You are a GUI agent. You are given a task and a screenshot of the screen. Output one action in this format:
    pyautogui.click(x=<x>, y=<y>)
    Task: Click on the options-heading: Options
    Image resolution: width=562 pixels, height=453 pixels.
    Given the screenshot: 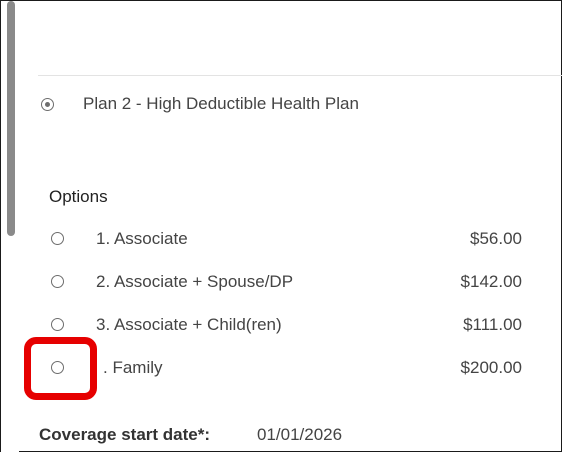 What is the action you would take?
    pyautogui.click(x=78, y=196)
    